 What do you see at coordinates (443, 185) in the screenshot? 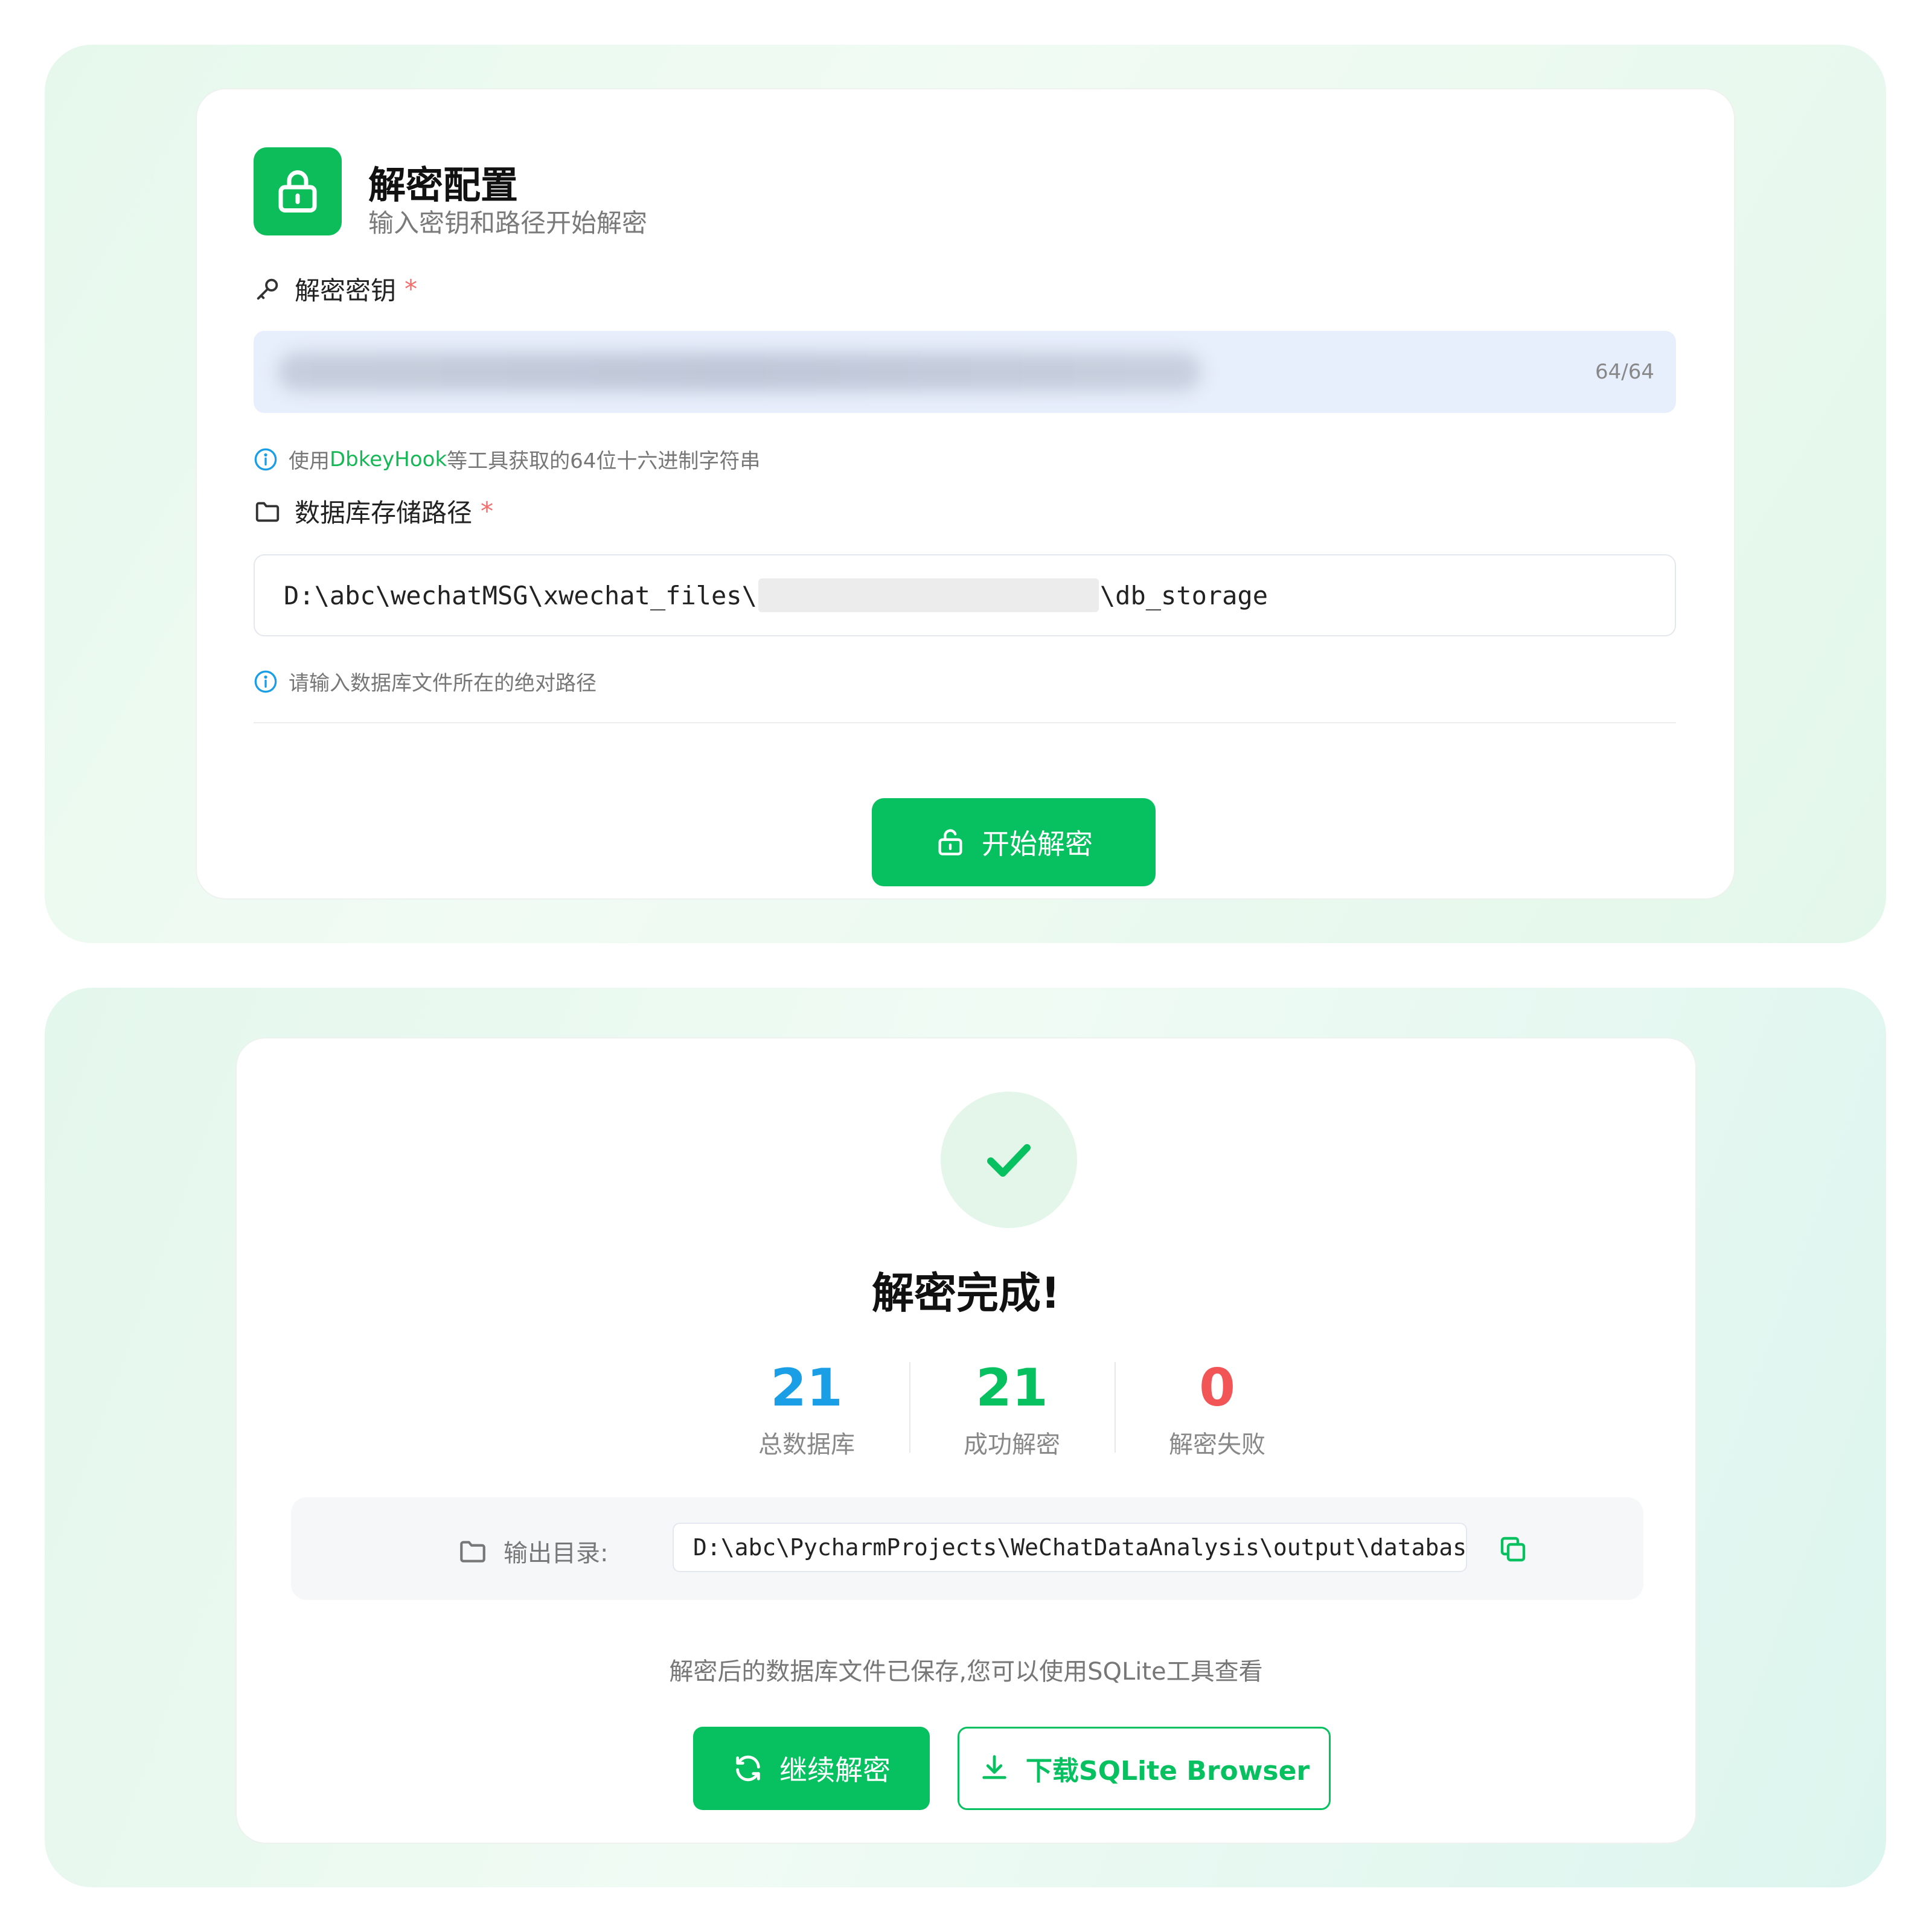
I see `config-title: 解密配置` at bounding box center [443, 185].